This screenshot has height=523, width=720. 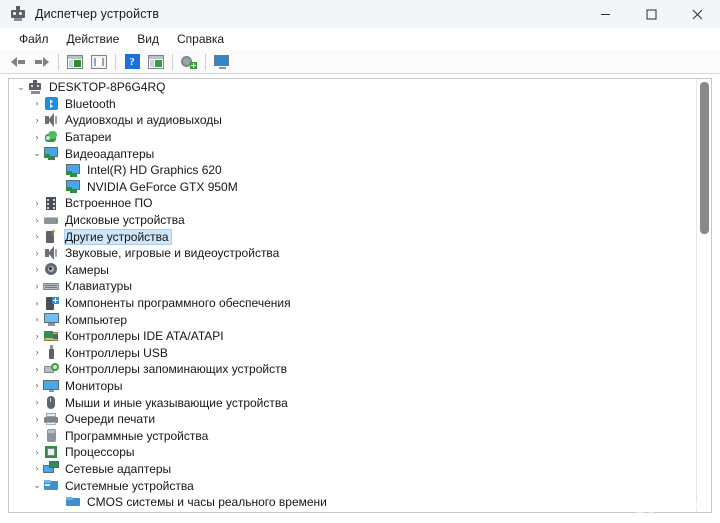 What do you see at coordinates (51, 303) in the screenshot?
I see `software-component-icon` at bounding box center [51, 303].